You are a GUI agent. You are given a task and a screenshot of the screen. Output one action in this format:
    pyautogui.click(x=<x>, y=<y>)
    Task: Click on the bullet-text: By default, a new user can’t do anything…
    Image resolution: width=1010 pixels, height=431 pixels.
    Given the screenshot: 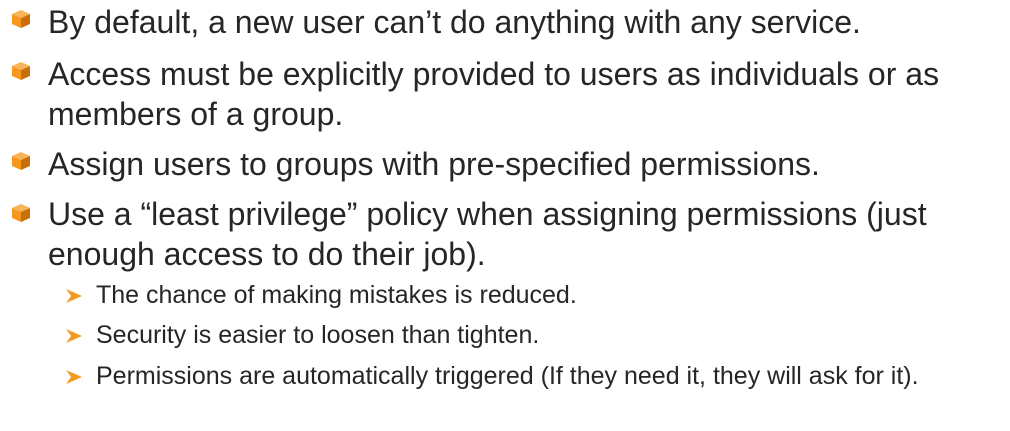 What is the action you would take?
    pyautogui.click(x=454, y=22)
    